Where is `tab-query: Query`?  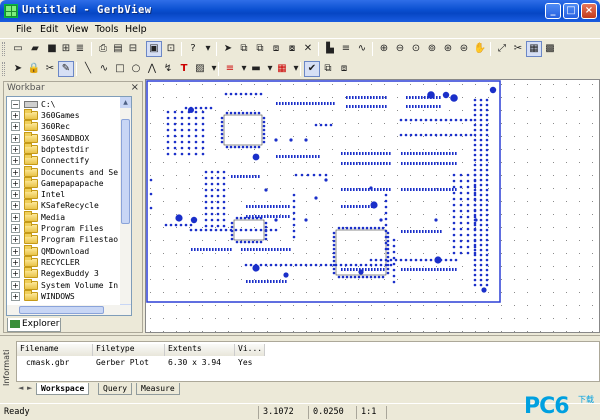 tab-query: Query is located at coordinates (115, 389).